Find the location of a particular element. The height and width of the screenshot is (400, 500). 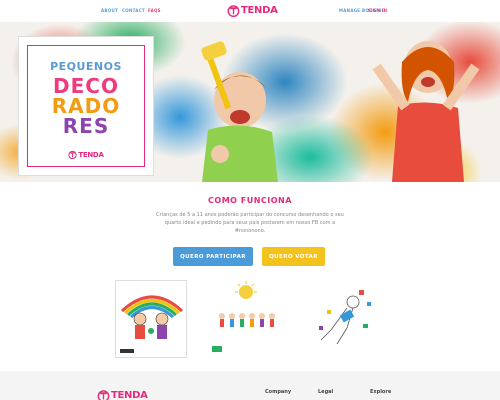

brand-name: TENDA is located at coordinates (259, 10).